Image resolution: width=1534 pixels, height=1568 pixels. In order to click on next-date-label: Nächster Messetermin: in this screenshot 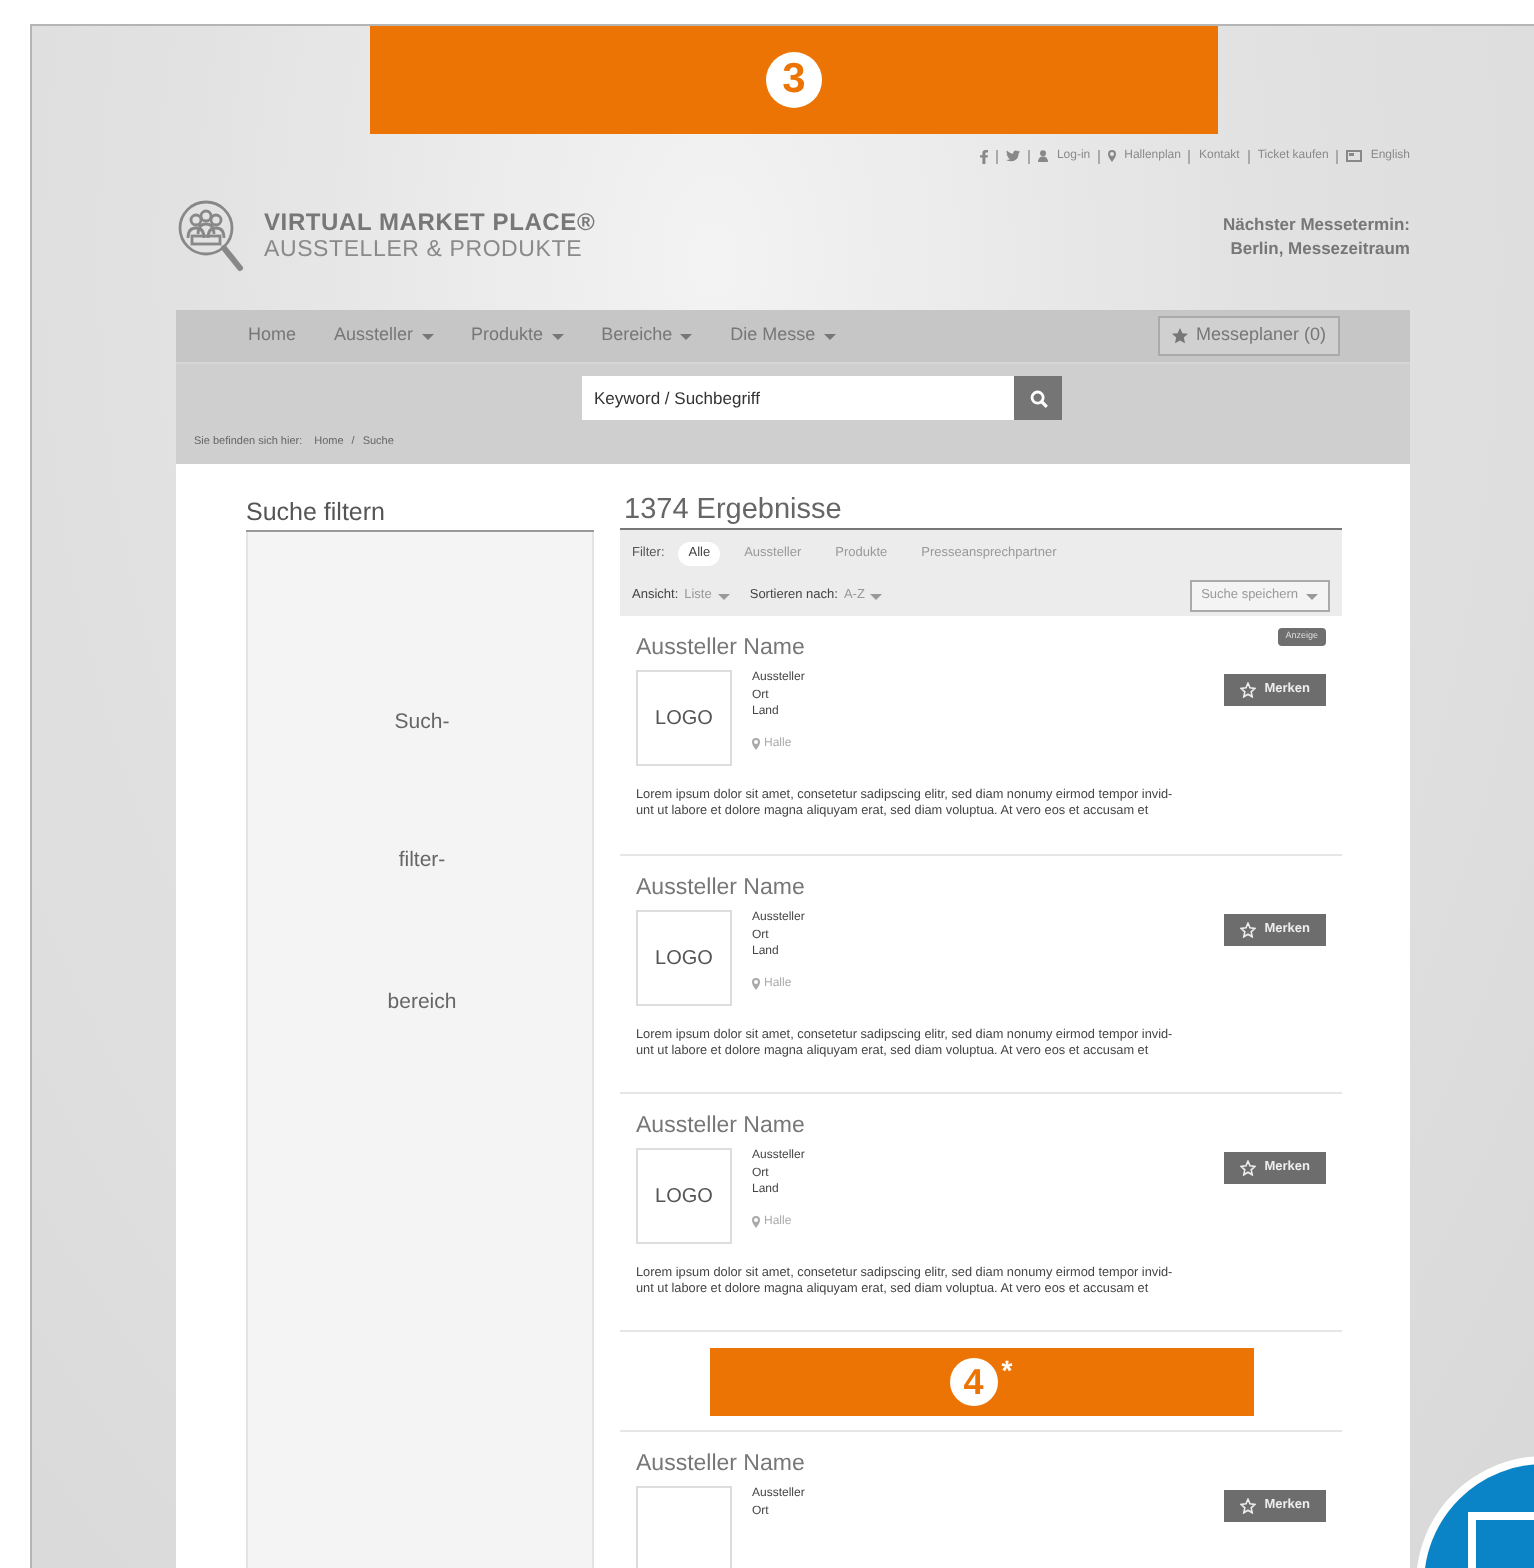, I will do `click(1316, 225)`.